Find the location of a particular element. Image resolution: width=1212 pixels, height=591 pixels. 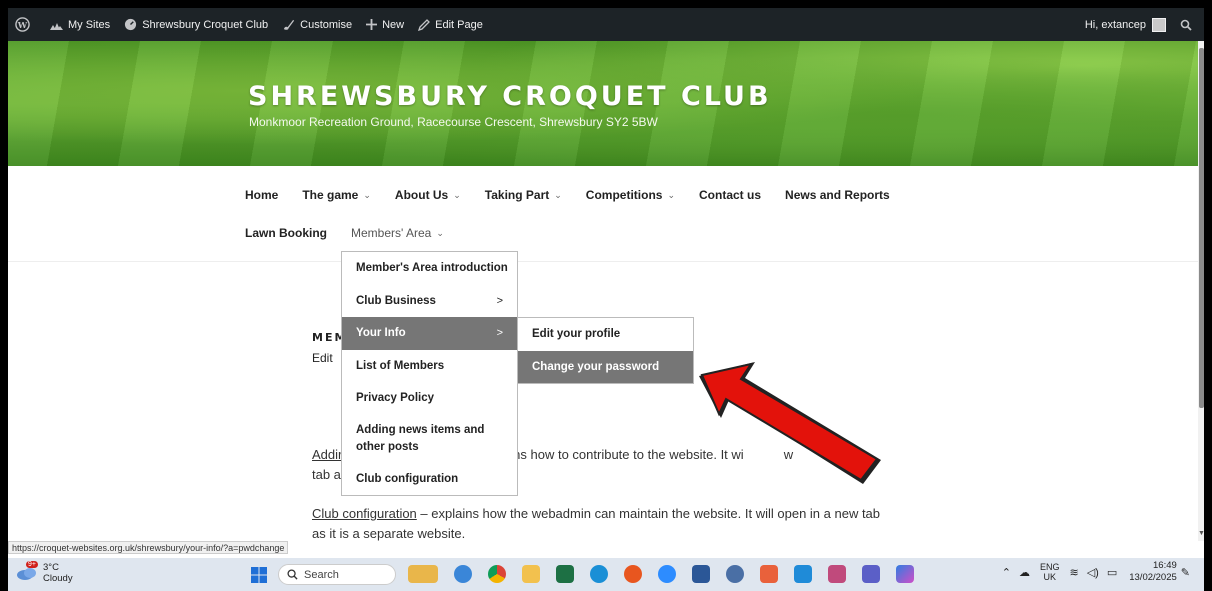

onedrive-icon: ☁ is located at coordinates (1024, 572).